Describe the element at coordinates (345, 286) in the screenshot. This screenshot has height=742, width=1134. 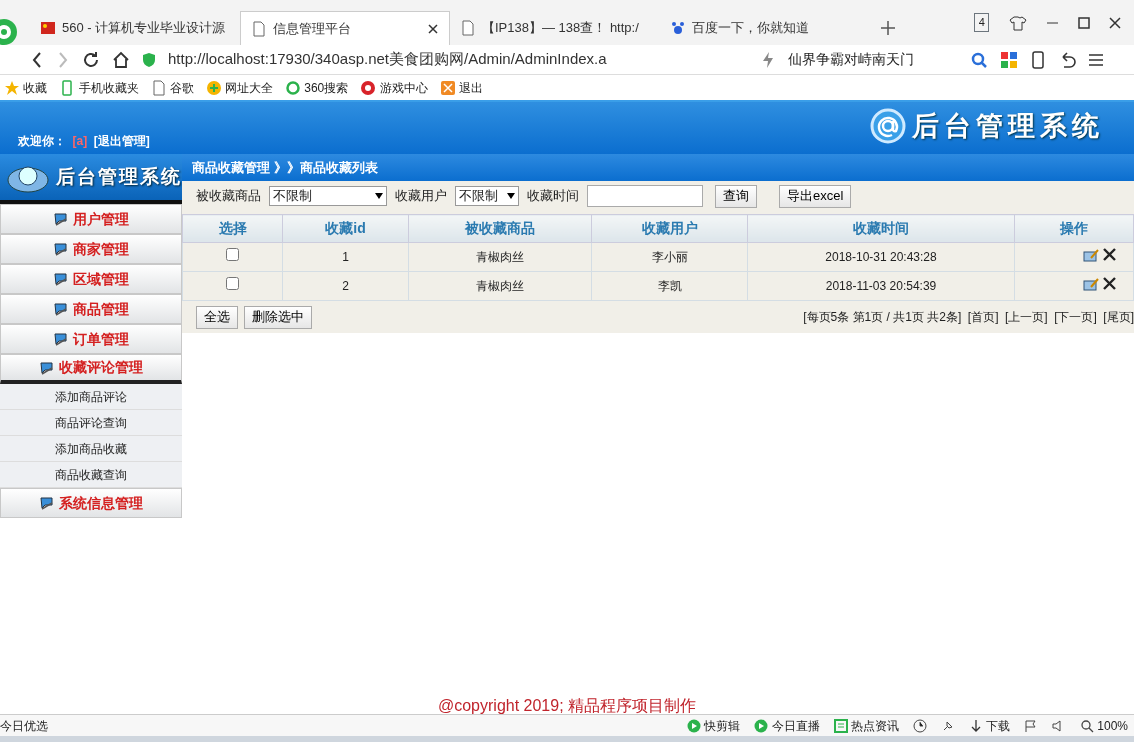
I see `table-cell: 2` at that location.